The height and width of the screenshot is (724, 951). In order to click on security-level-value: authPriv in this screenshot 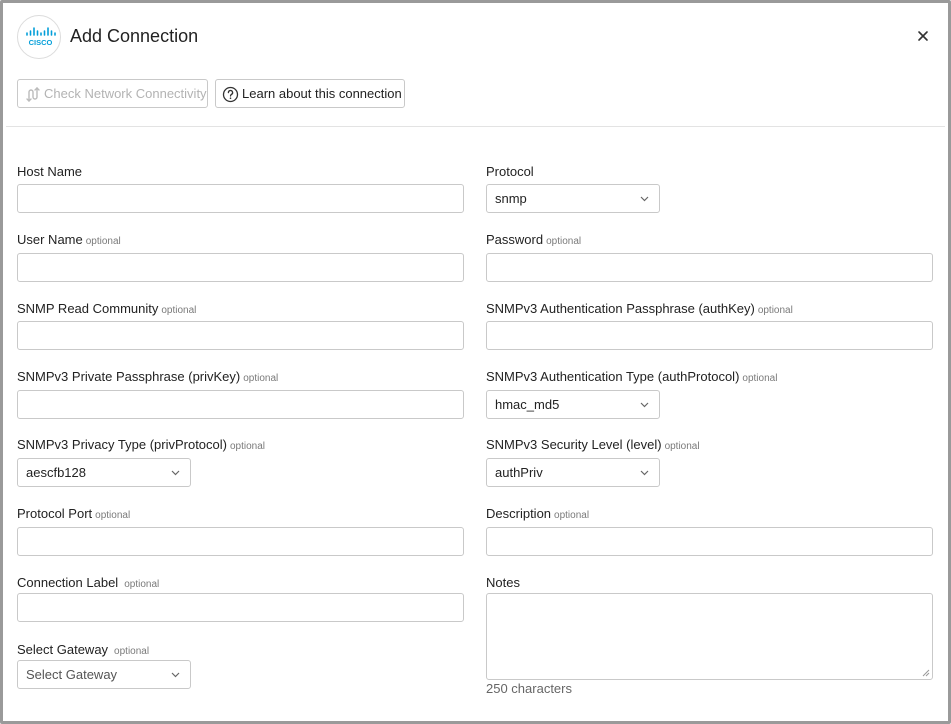, I will do `click(519, 472)`.